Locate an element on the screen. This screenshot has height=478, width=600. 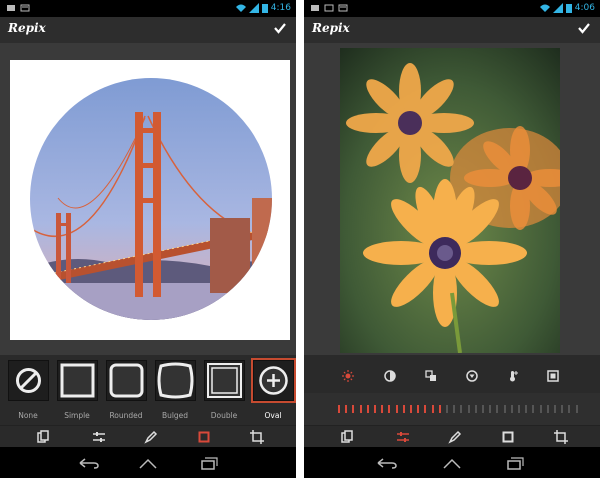
bulged-frame-icon is located at coordinates (175, 380).